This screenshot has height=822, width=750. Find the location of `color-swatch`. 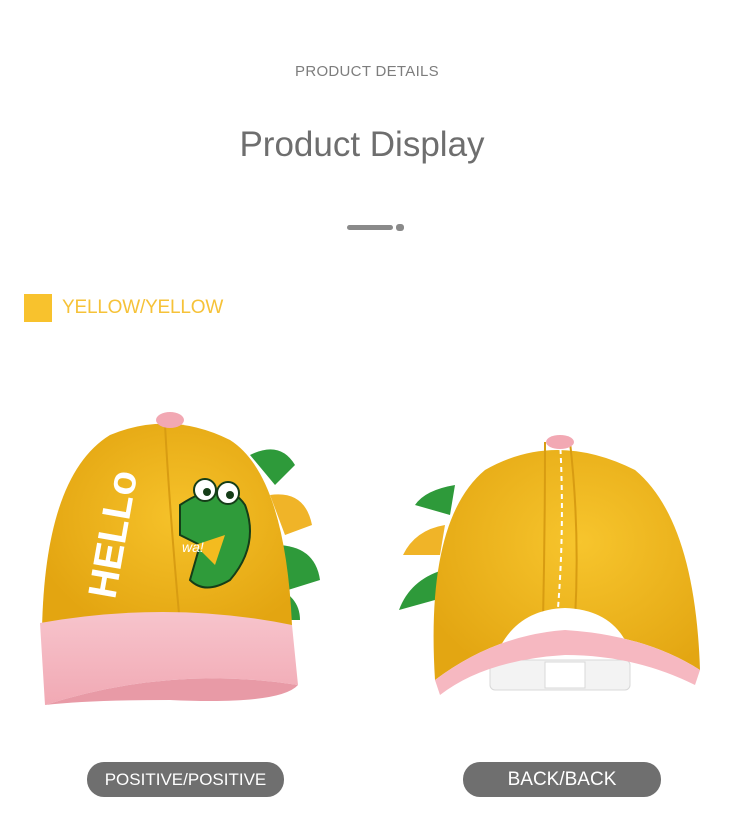

color-swatch is located at coordinates (38, 308).